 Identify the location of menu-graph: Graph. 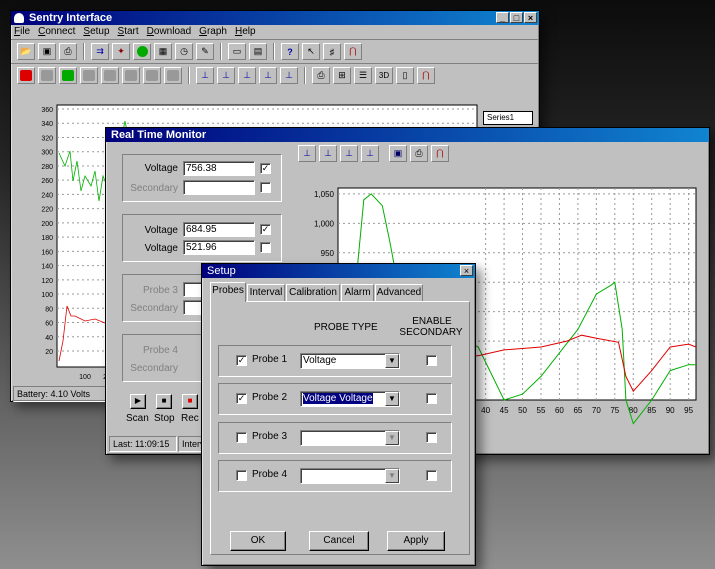
(213, 32).